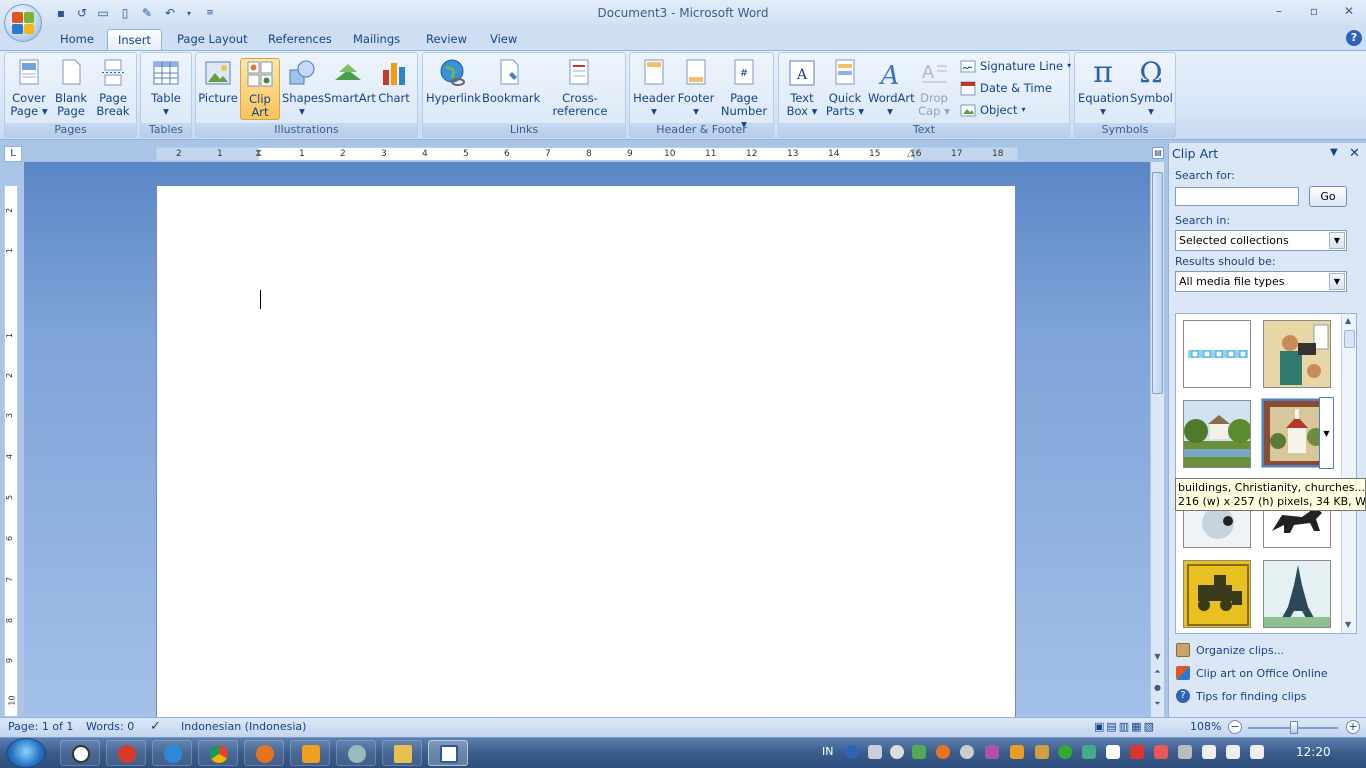  What do you see at coordinates (29, 89) in the screenshot?
I see `cover-page-button: Cover Page ▾` at bounding box center [29, 89].